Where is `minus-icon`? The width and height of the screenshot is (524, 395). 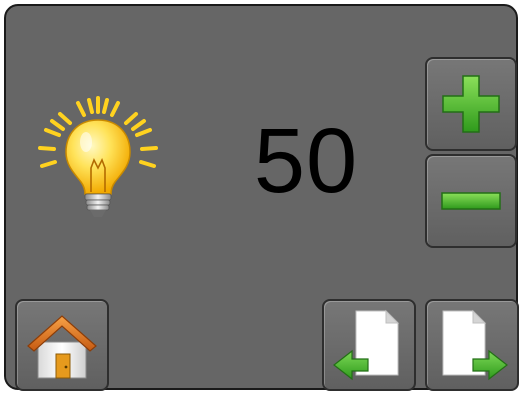 minus-icon is located at coordinates (471, 201).